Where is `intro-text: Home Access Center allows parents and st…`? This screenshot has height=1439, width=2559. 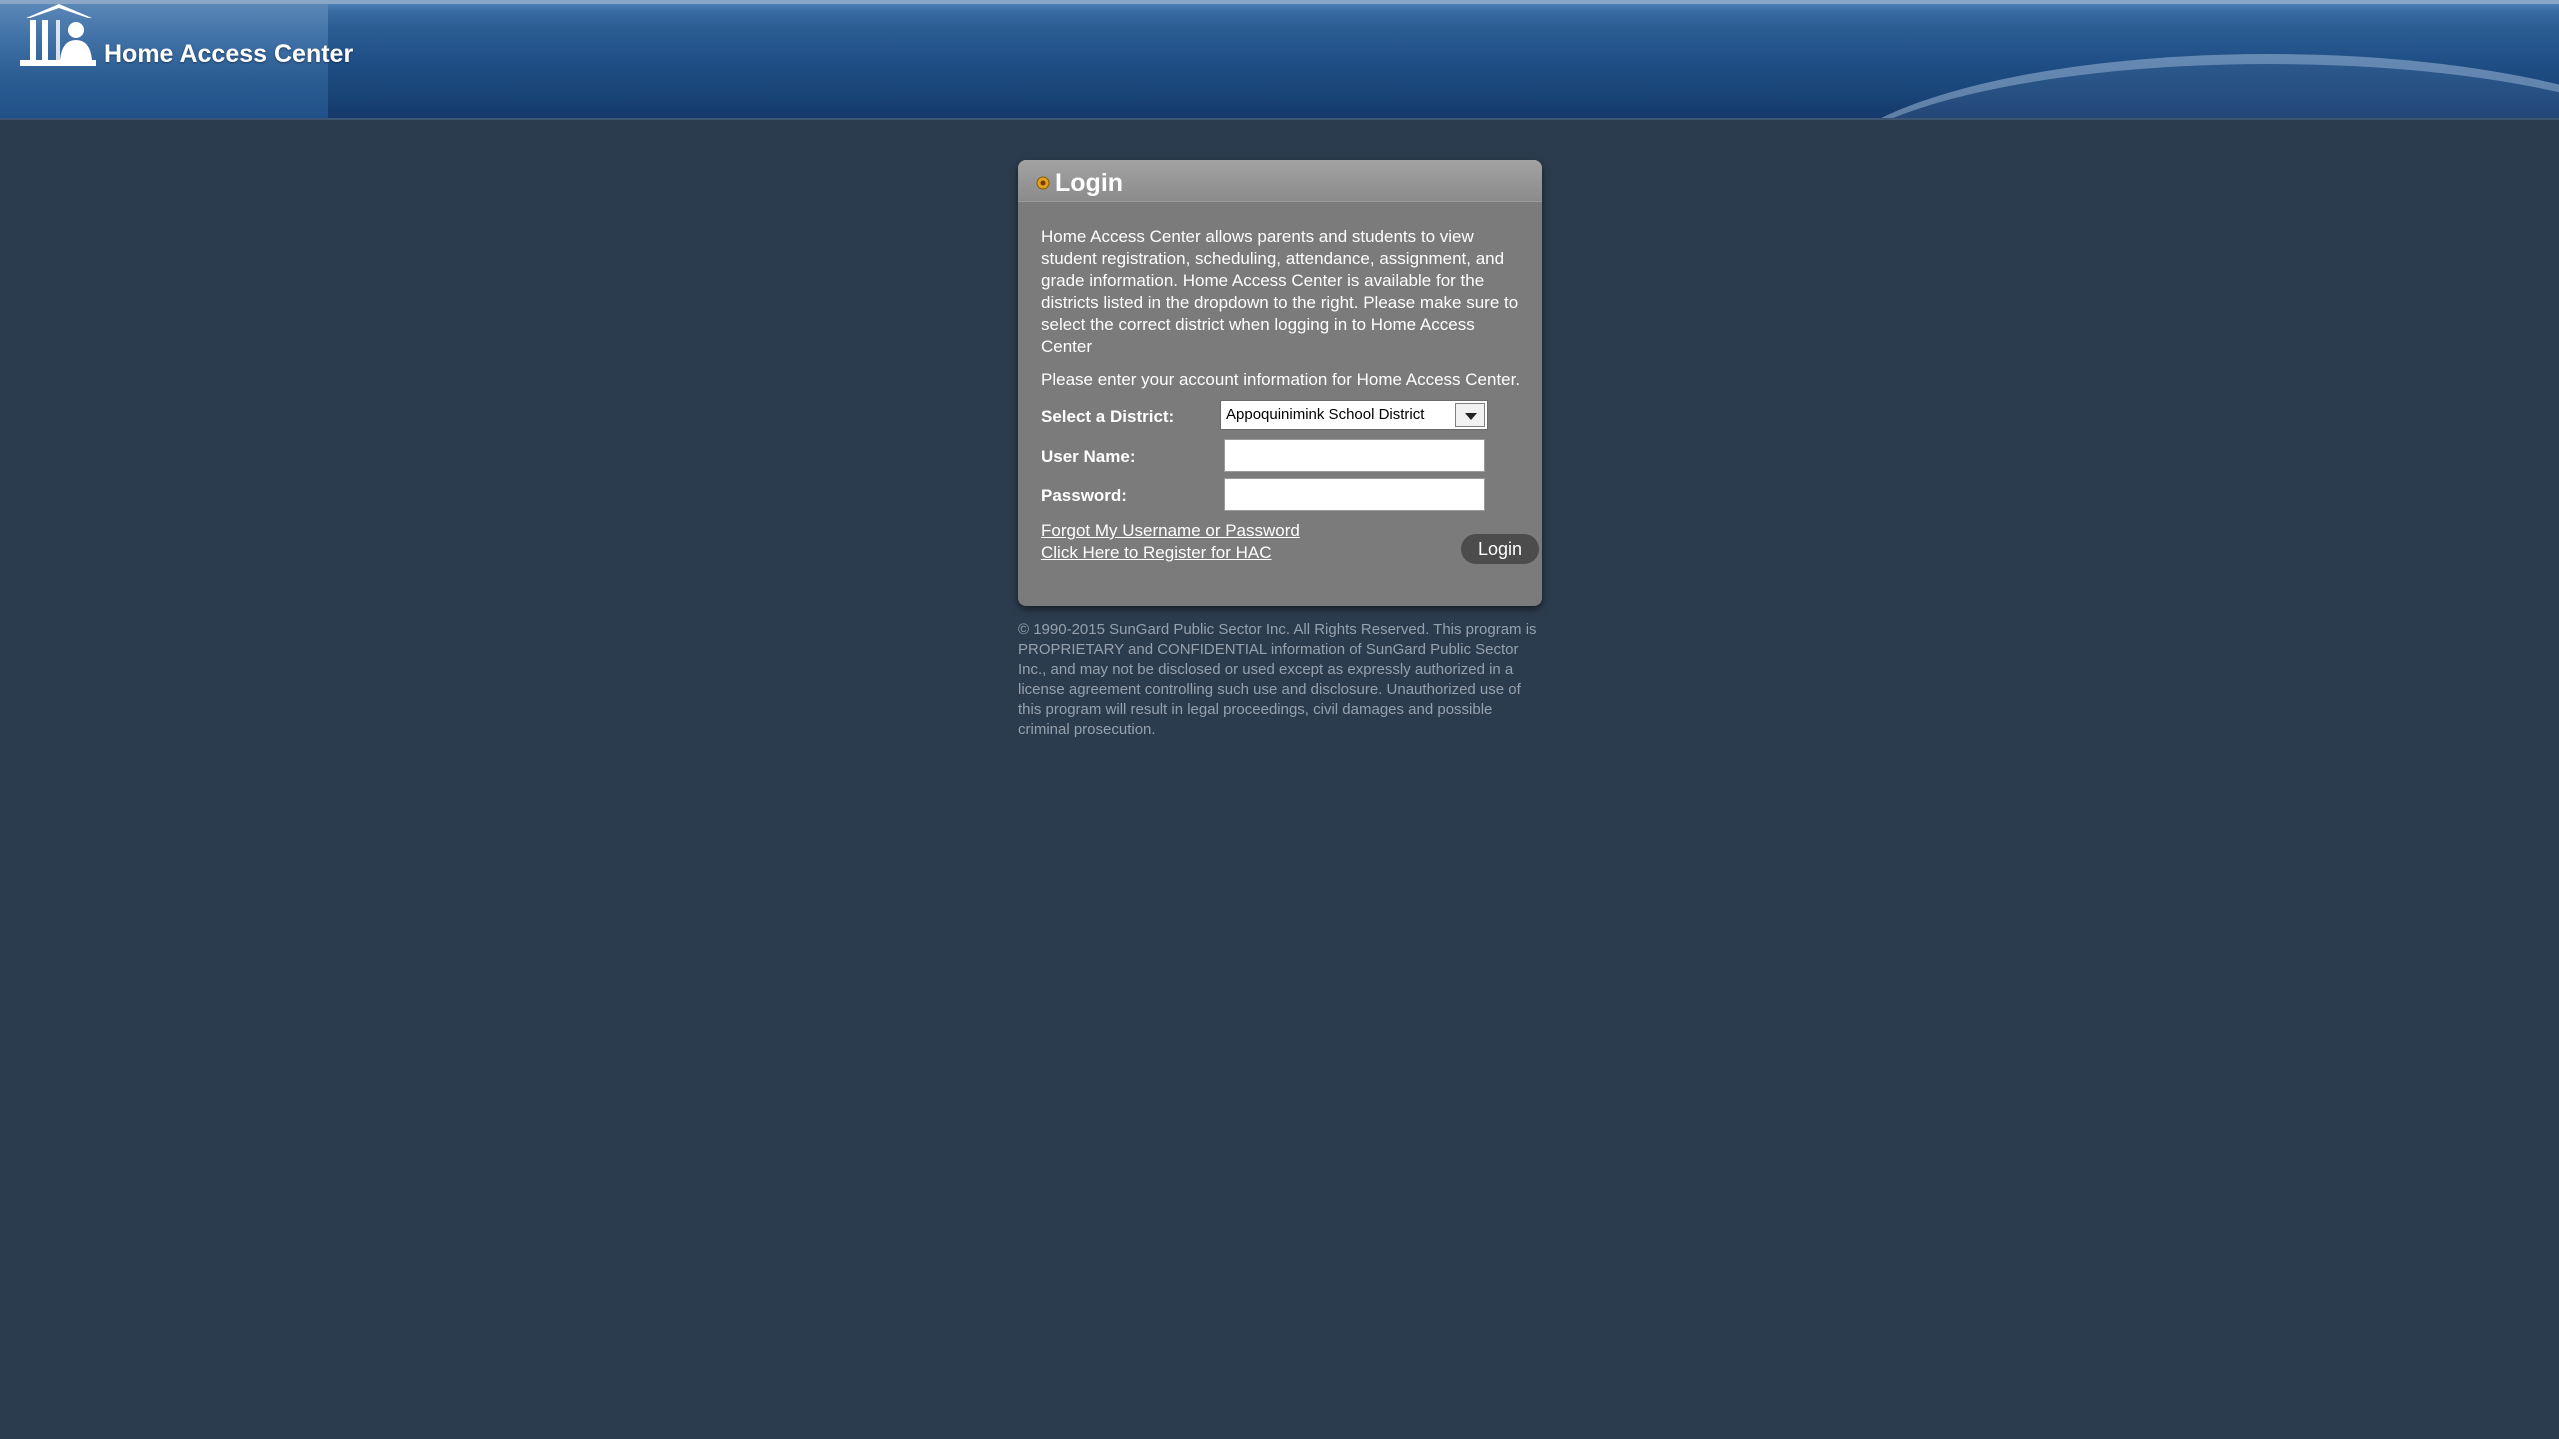
intro-text: Home Access Center allows parents and st… is located at coordinates (1280, 291).